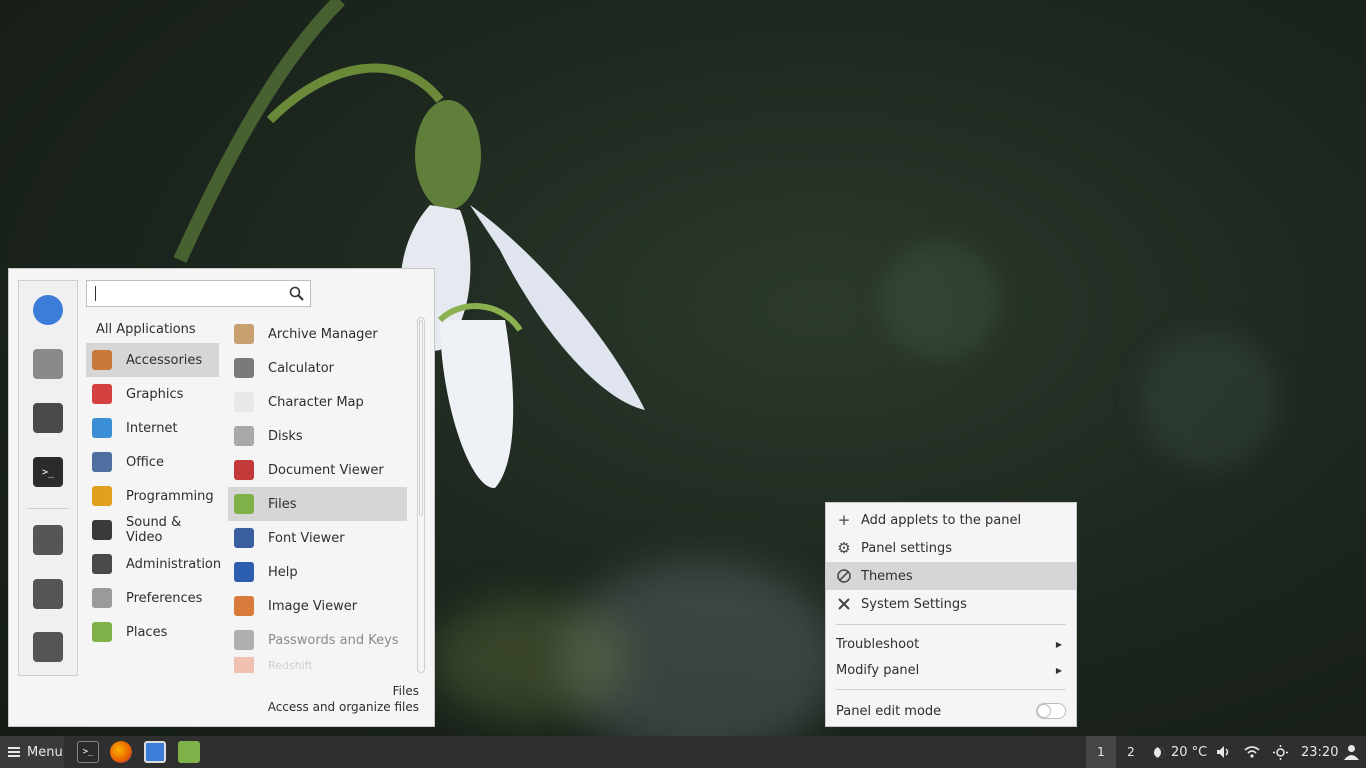 The width and height of the screenshot is (1366, 768). Describe the element at coordinates (285, 436) in the screenshot. I see `app-label: Disks` at that location.